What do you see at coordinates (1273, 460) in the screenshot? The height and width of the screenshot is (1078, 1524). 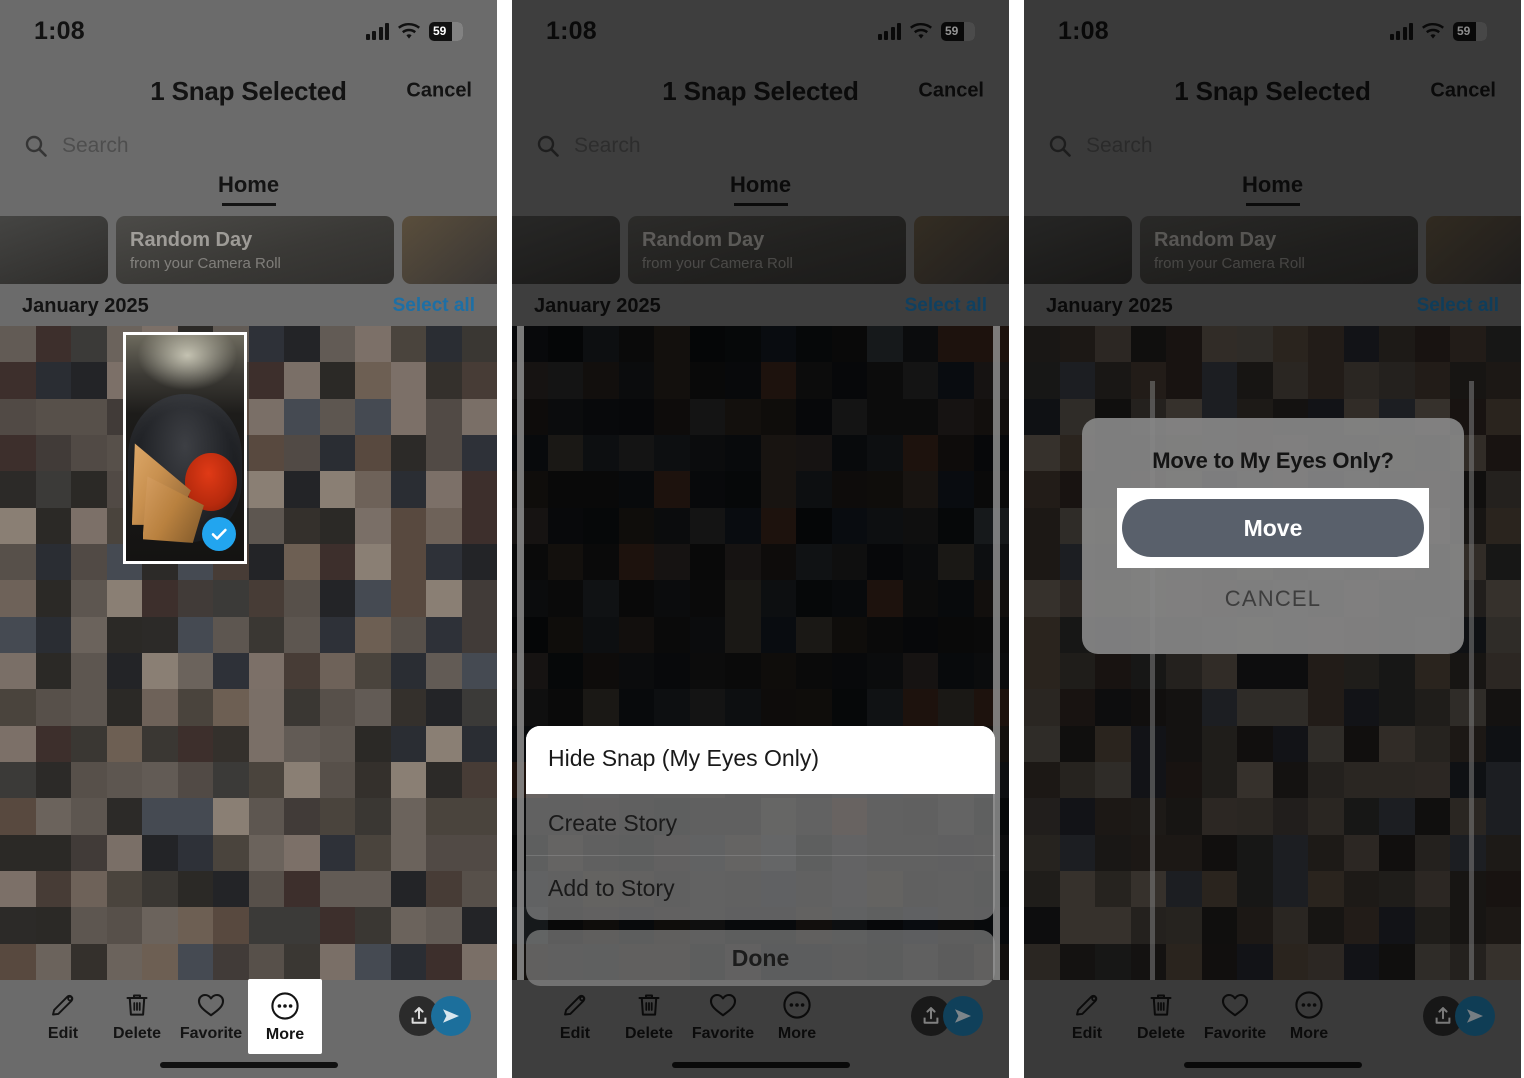 I see `dialog-title: Move to My Eyes Only?` at bounding box center [1273, 460].